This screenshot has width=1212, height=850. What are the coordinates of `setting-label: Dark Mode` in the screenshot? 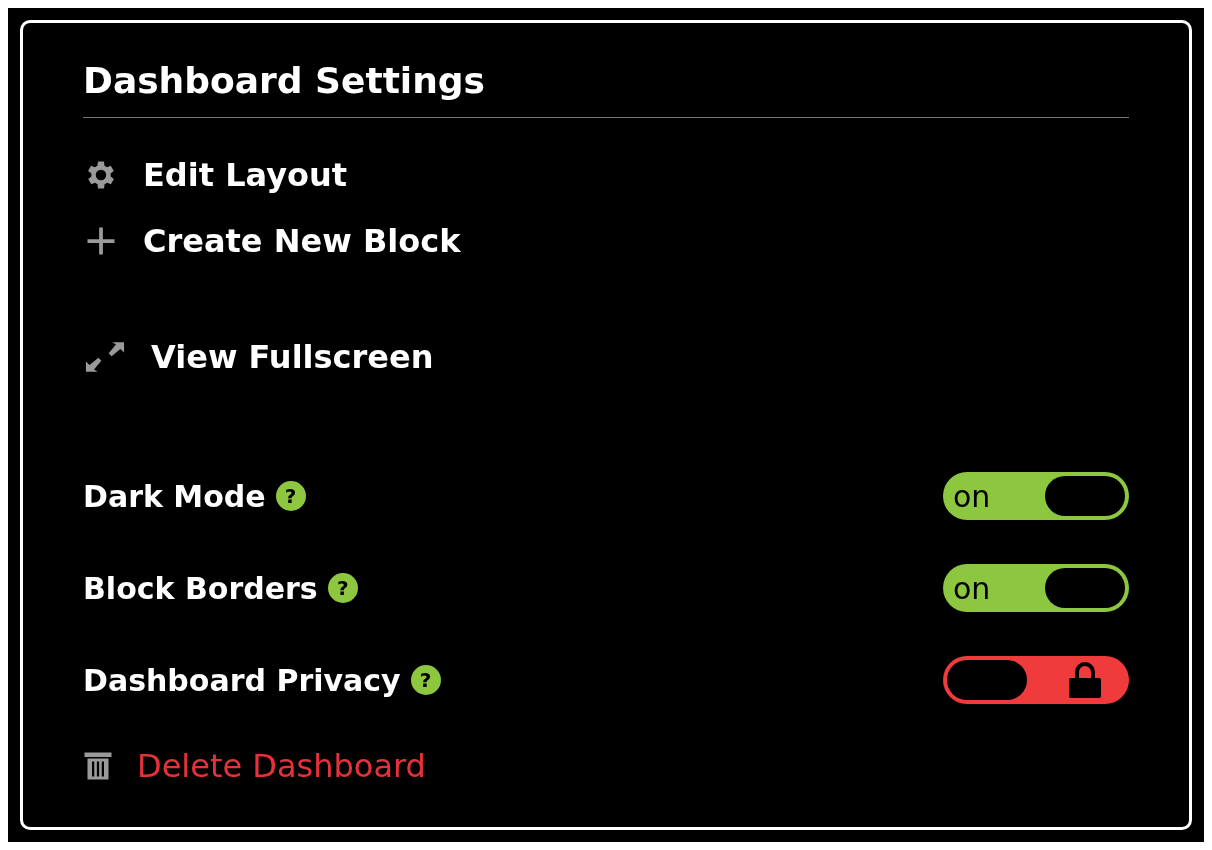 It's located at (174, 496).